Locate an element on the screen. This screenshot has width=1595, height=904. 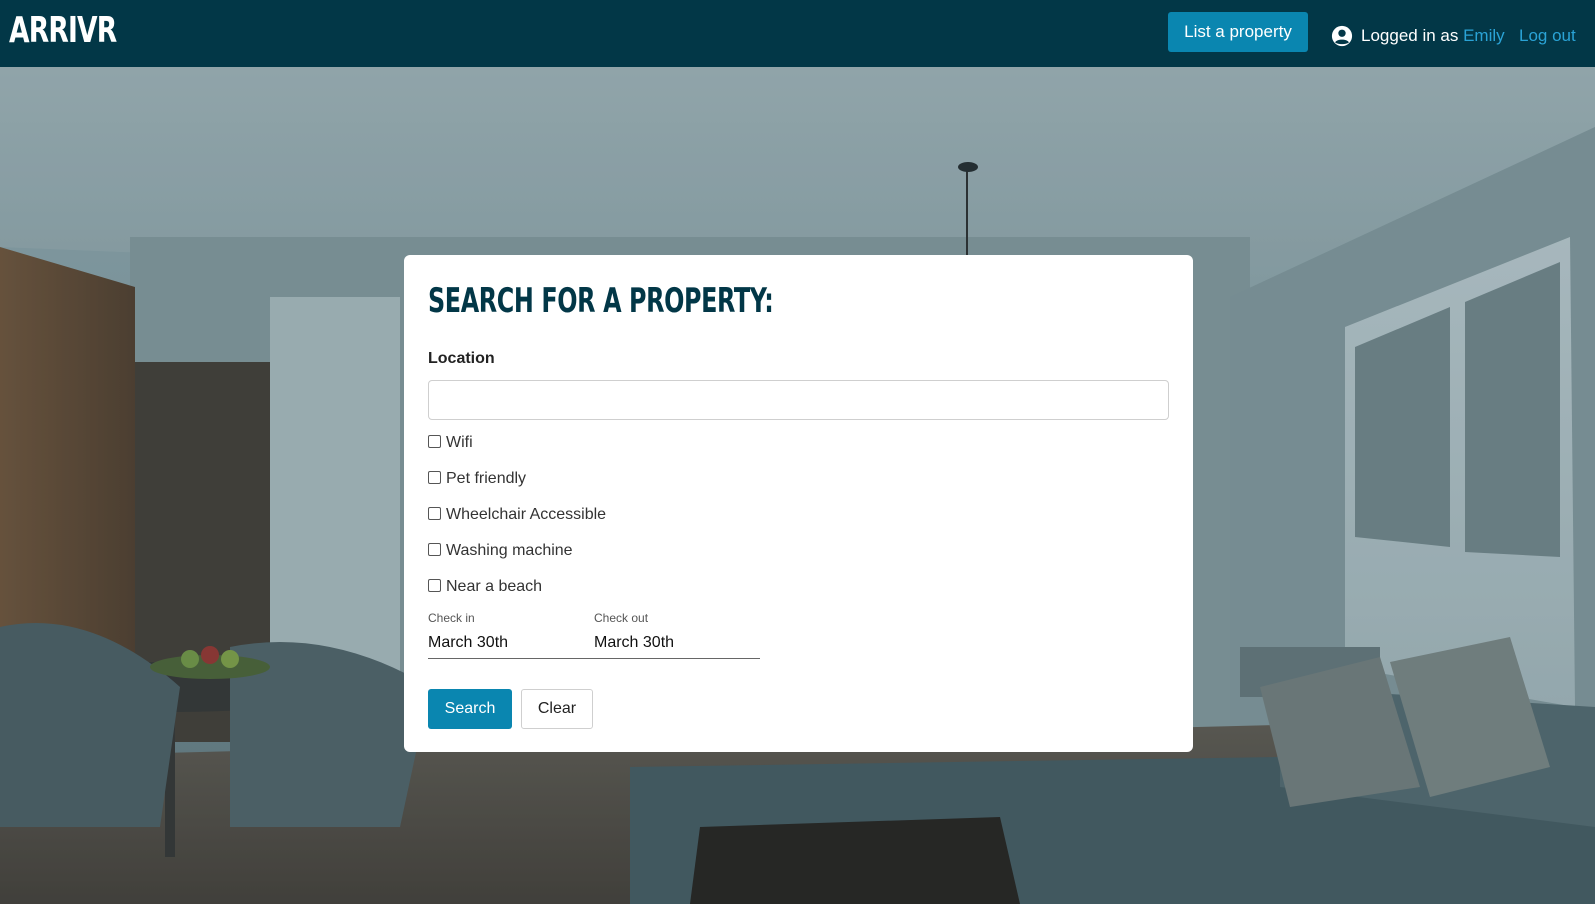
amenity-label: Pet friendly is located at coordinates (486, 478).